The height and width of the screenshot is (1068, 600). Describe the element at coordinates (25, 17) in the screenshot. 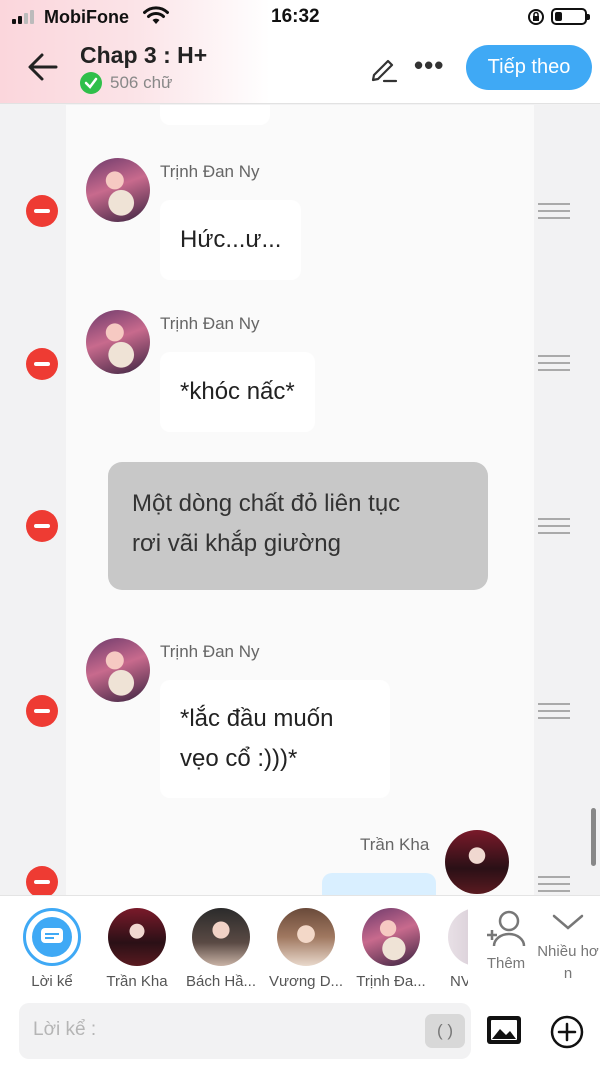

I see `signal-icon` at that location.